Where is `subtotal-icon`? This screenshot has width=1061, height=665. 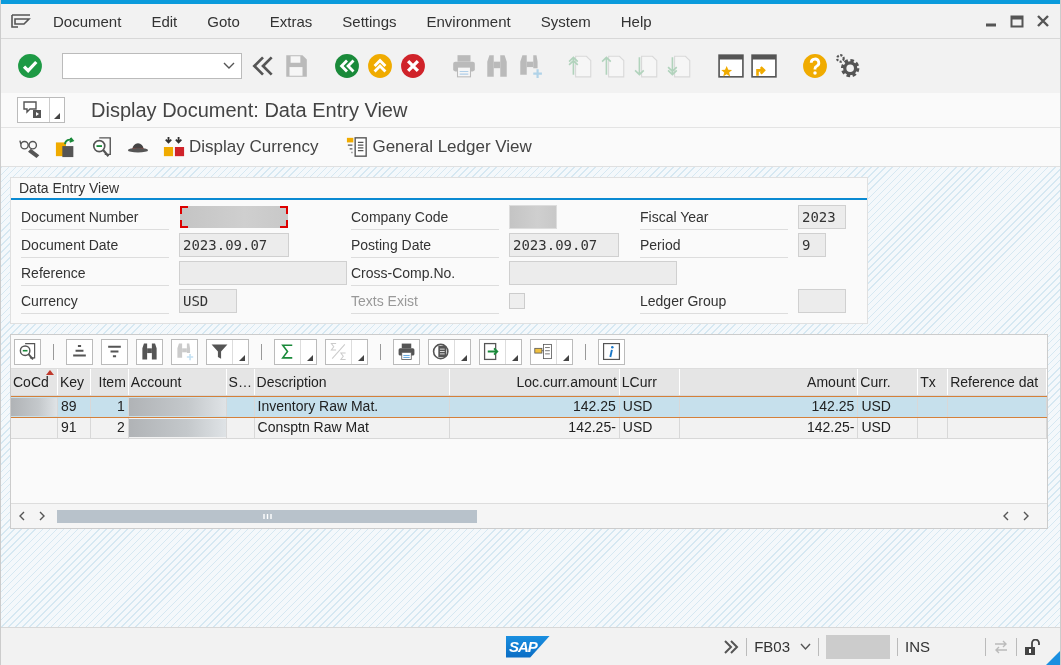 subtotal-icon is located at coordinates (338, 351).